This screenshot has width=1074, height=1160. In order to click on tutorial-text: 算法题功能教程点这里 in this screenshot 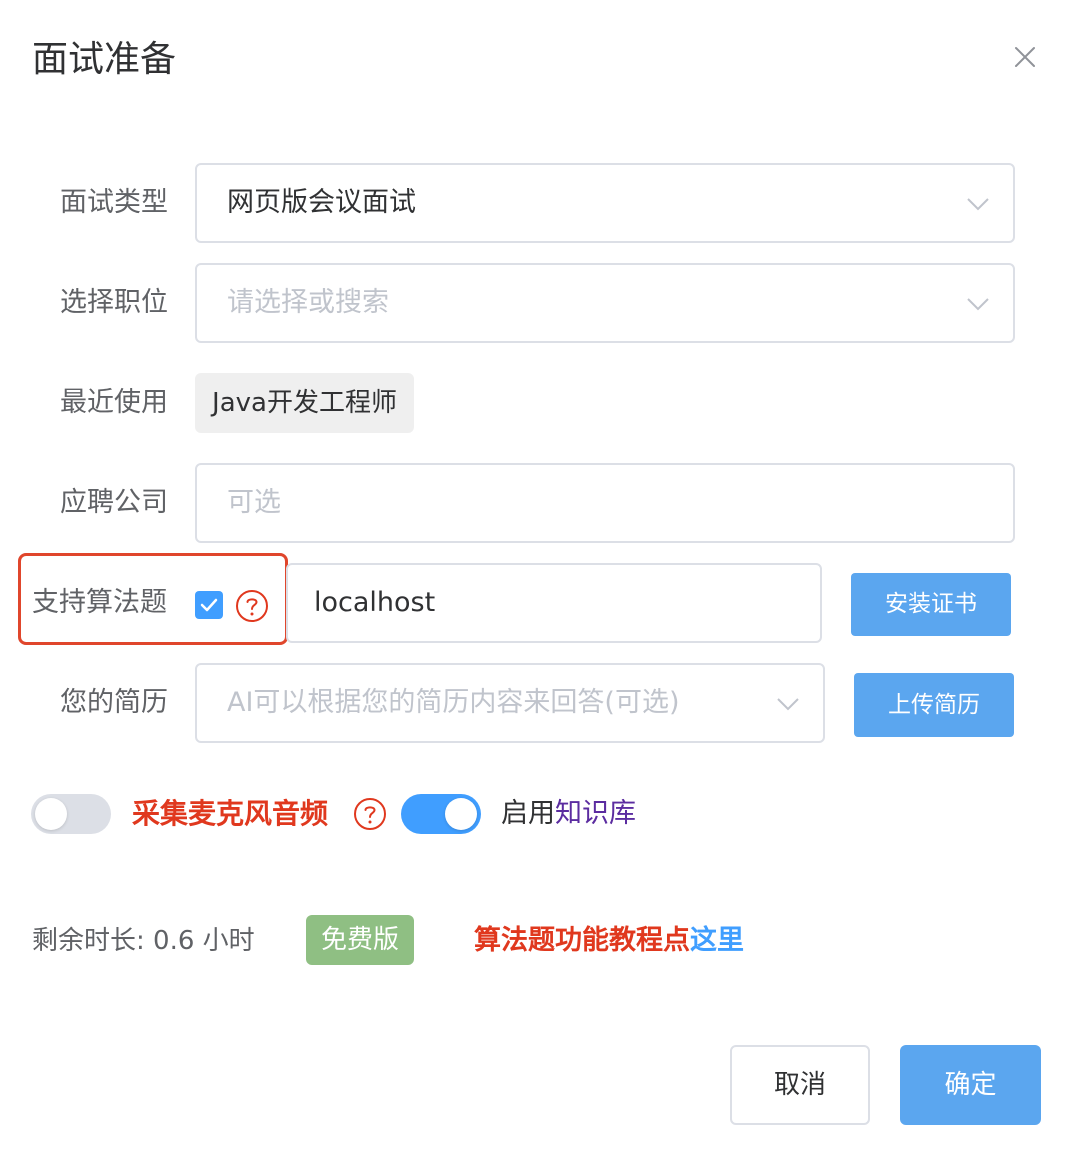, I will do `click(609, 941)`.